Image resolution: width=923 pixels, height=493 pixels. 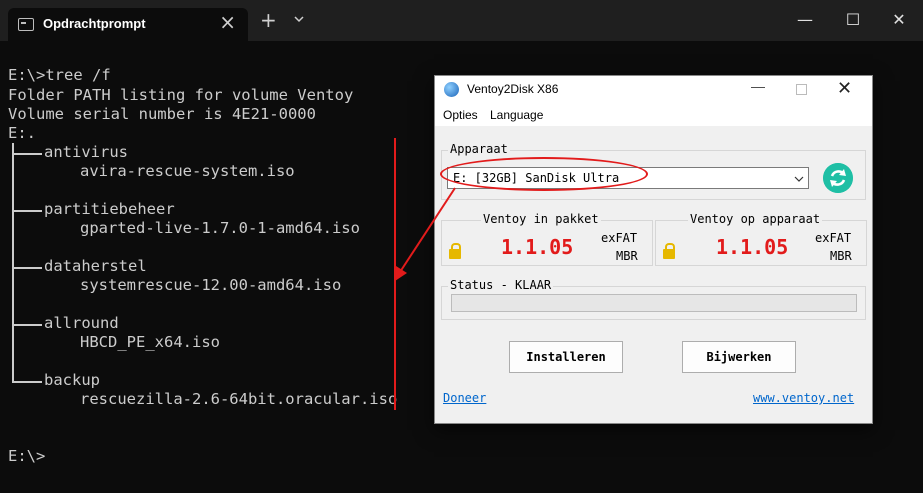 What do you see at coordinates (451, 89) in the screenshot?
I see `ventoy-logo-icon` at bounding box center [451, 89].